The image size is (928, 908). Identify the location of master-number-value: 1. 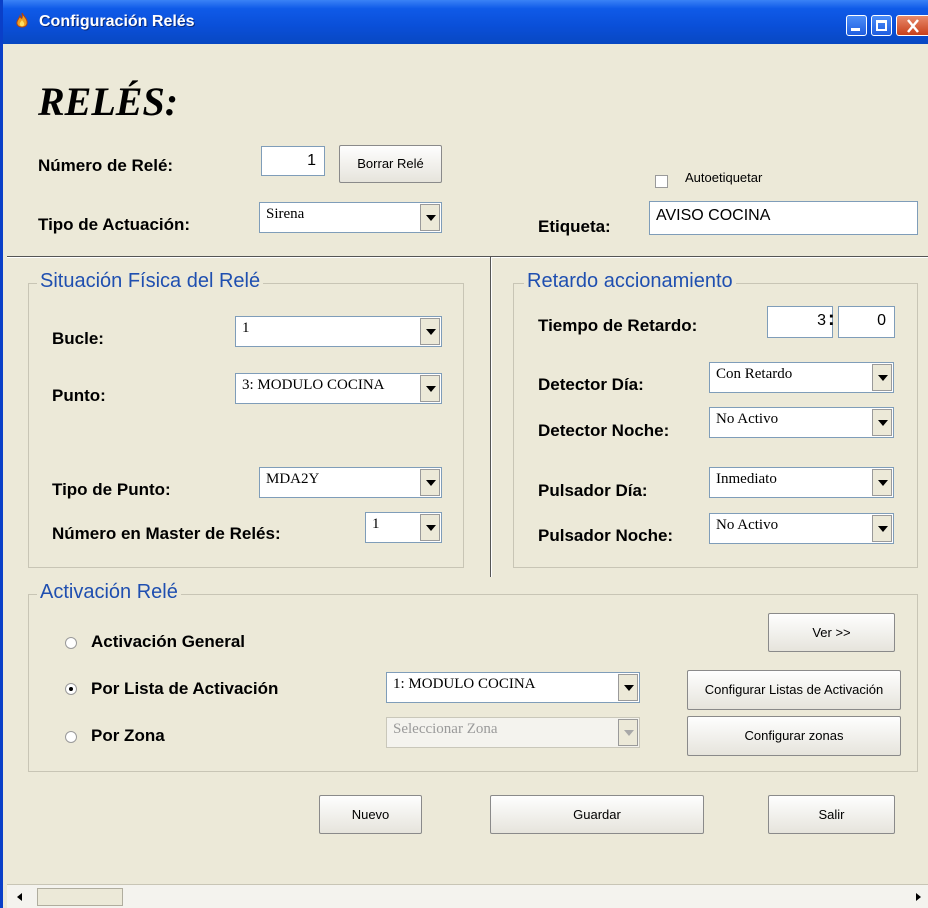
(376, 524).